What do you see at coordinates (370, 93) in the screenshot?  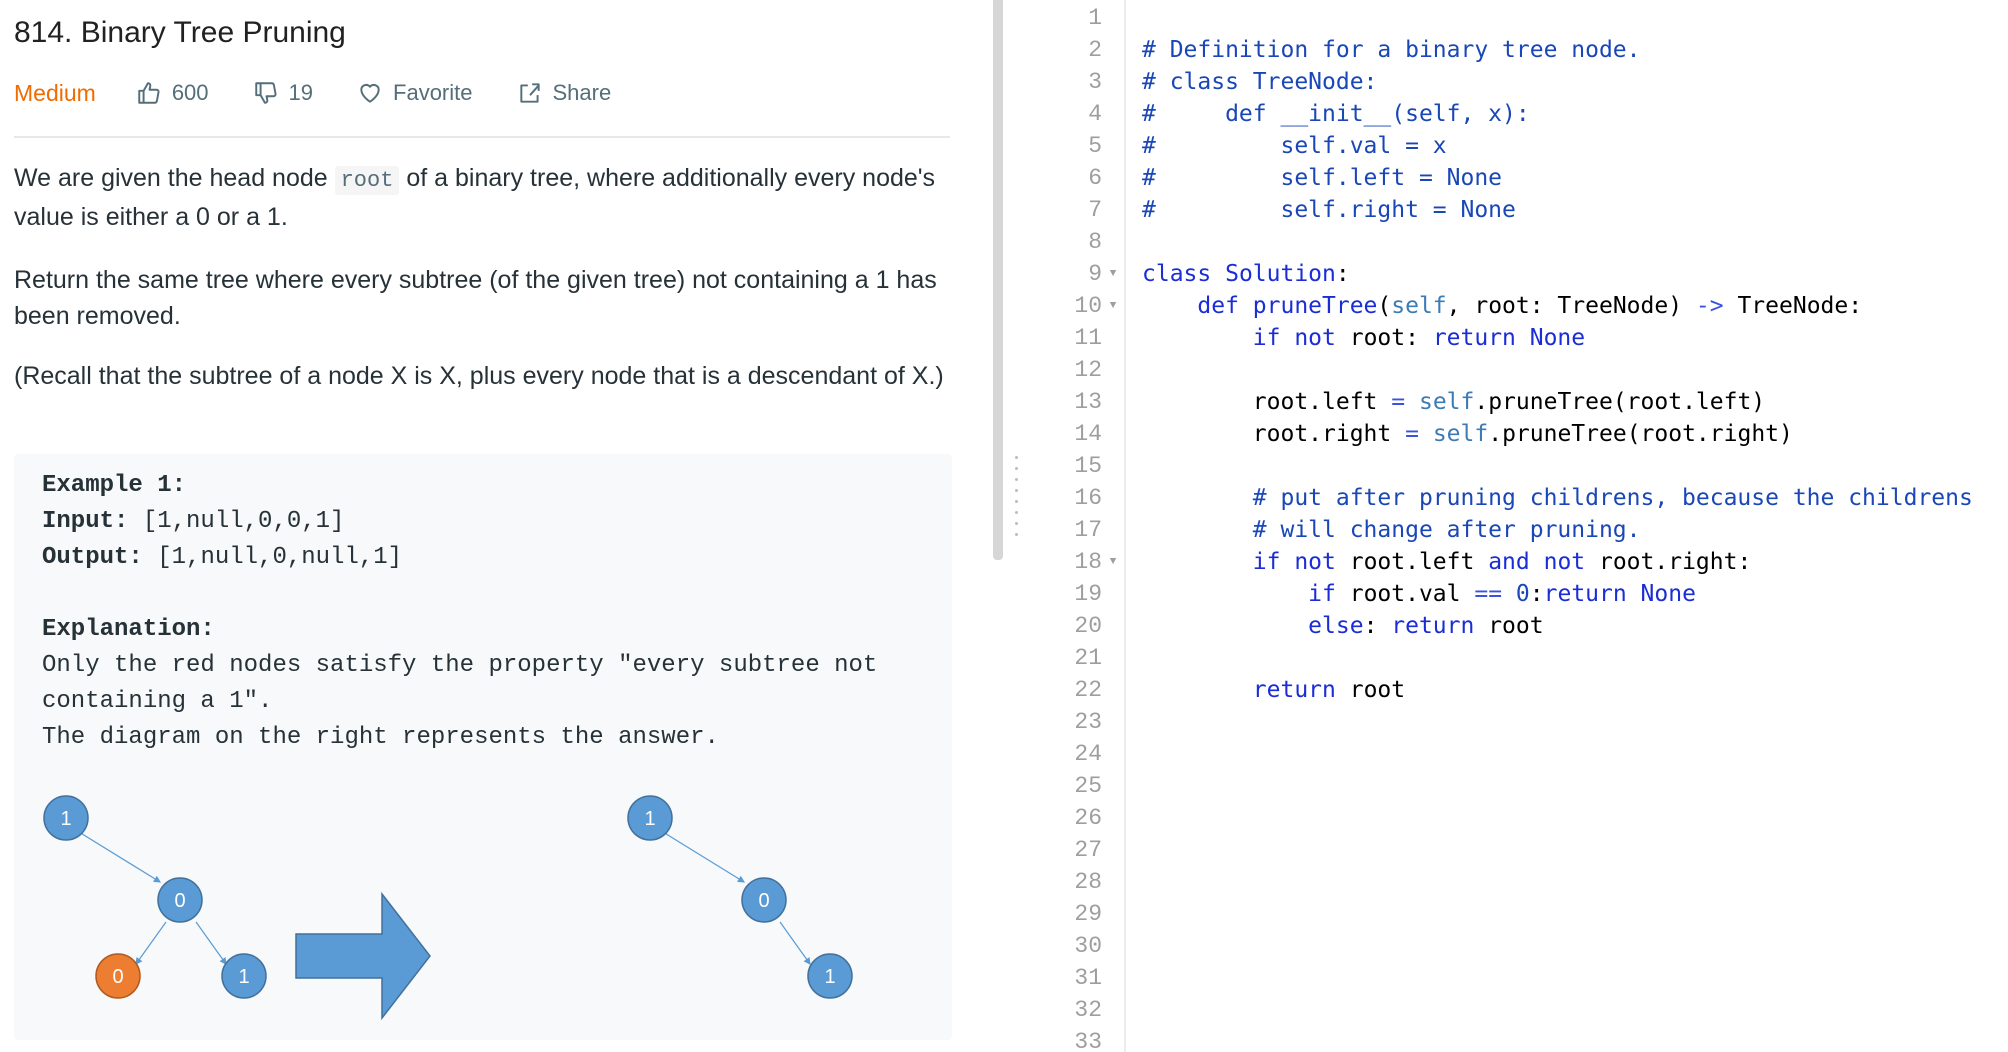 I see `heart-icon` at bounding box center [370, 93].